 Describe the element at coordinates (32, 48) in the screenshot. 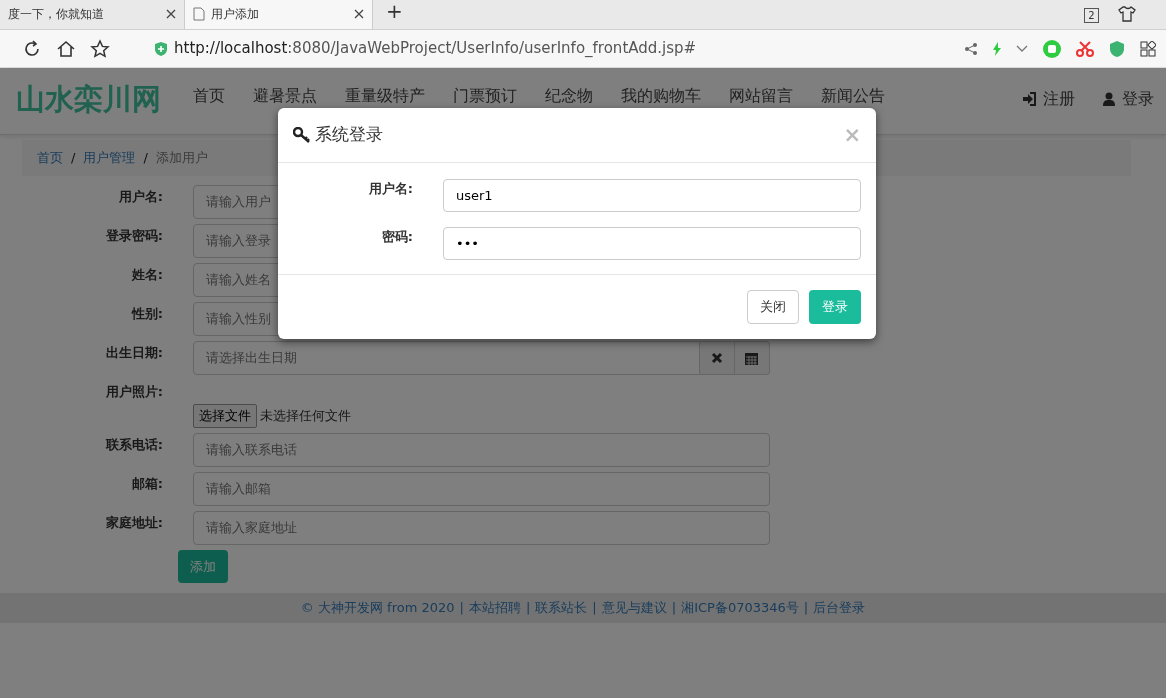

I see `refresh-icon` at that location.